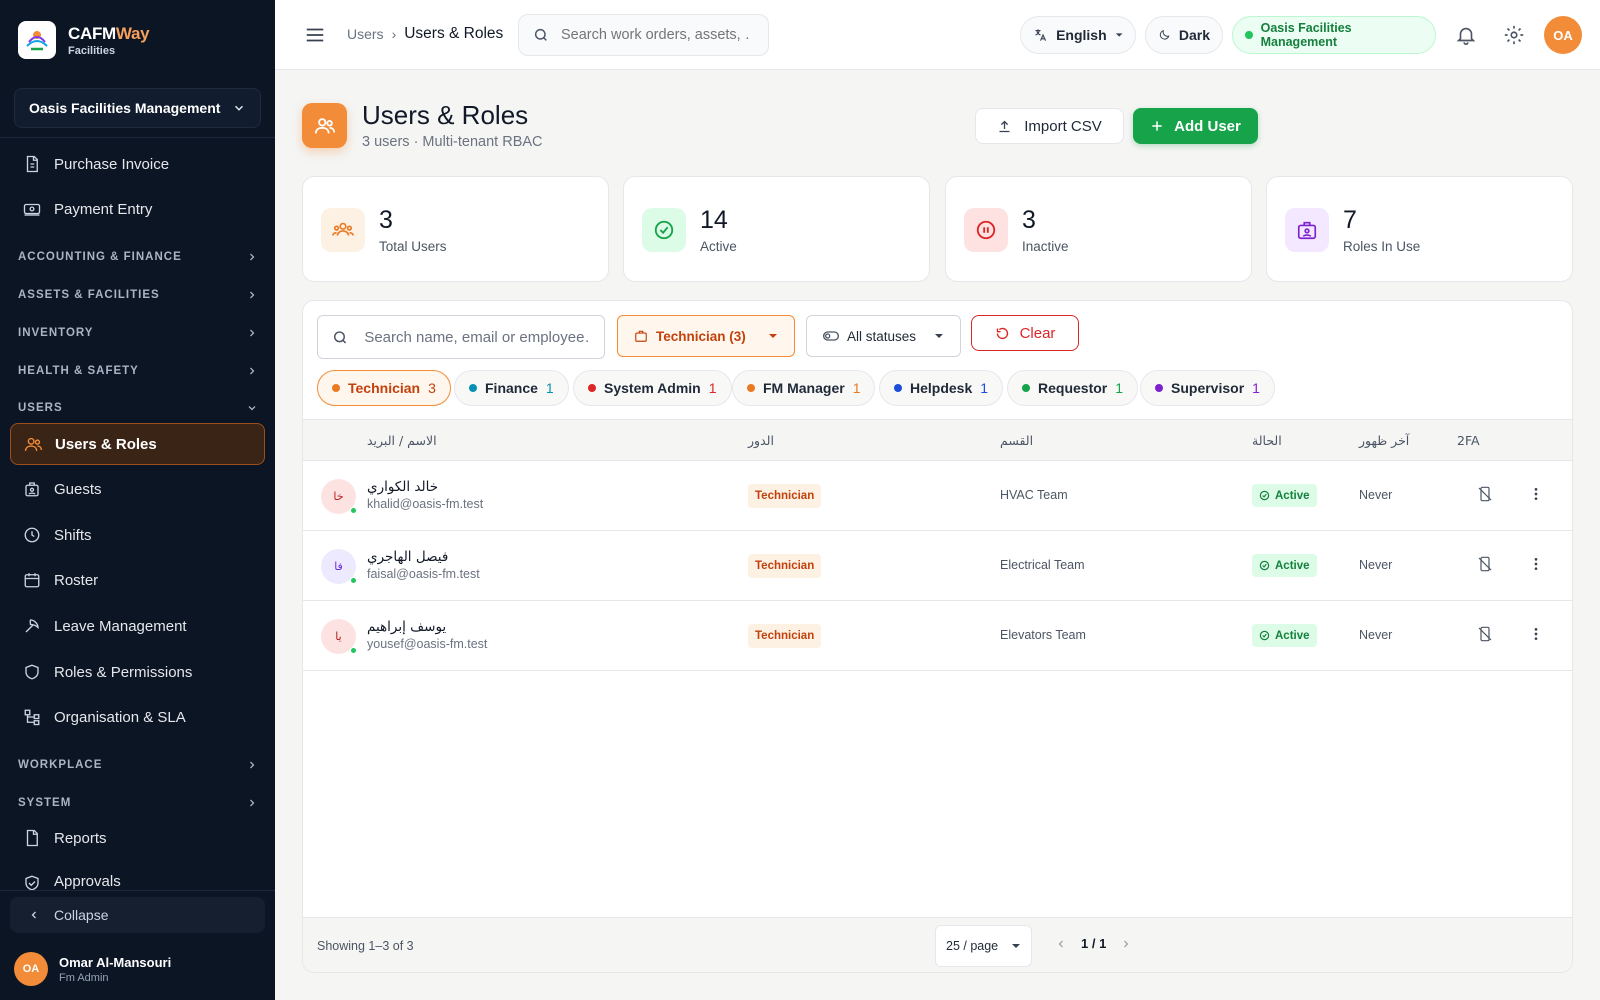 The height and width of the screenshot is (1000, 1600). I want to click on stat-label: Inactive, so click(1045, 246).